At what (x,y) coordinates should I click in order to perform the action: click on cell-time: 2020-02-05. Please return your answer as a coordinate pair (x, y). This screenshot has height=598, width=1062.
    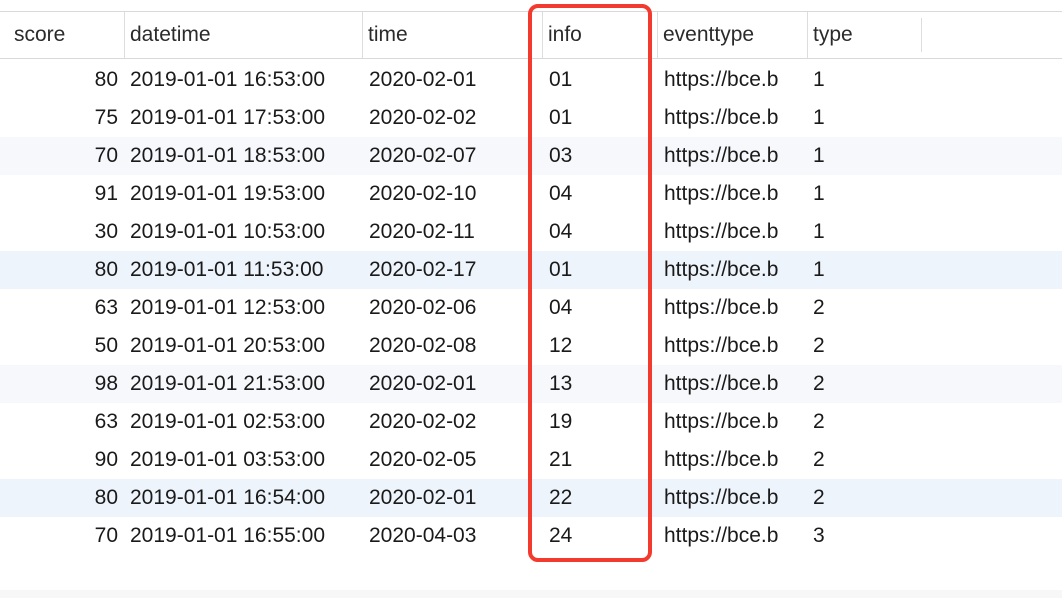
    Looking at the image, I should click on (423, 459).